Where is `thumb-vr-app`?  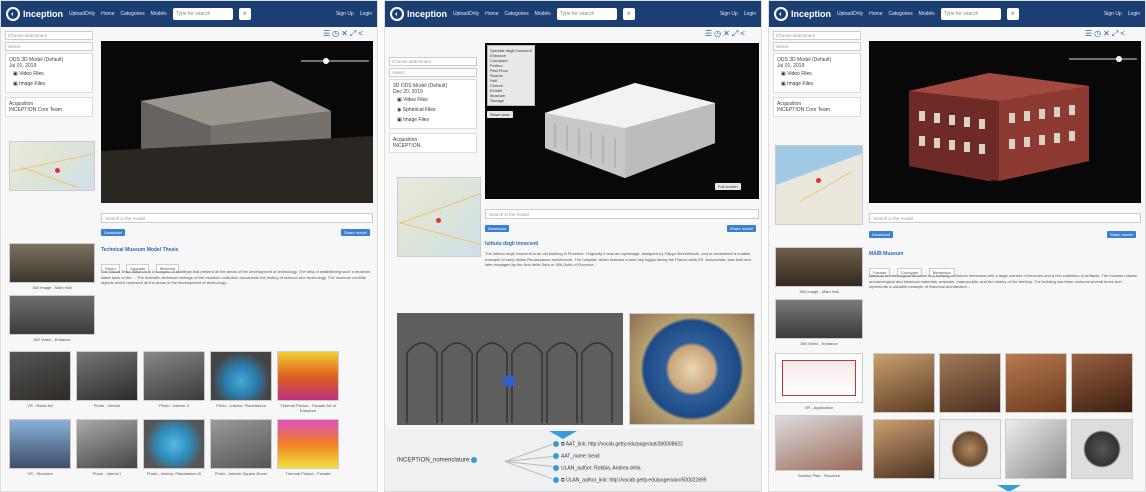 thumb-vr-app is located at coordinates (819, 378).